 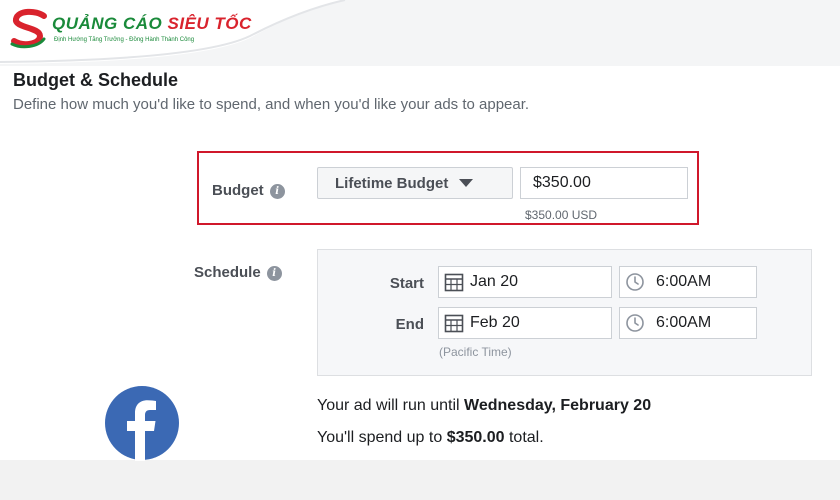 I want to click on budget-label: Budget, so click(x=238, y=190).